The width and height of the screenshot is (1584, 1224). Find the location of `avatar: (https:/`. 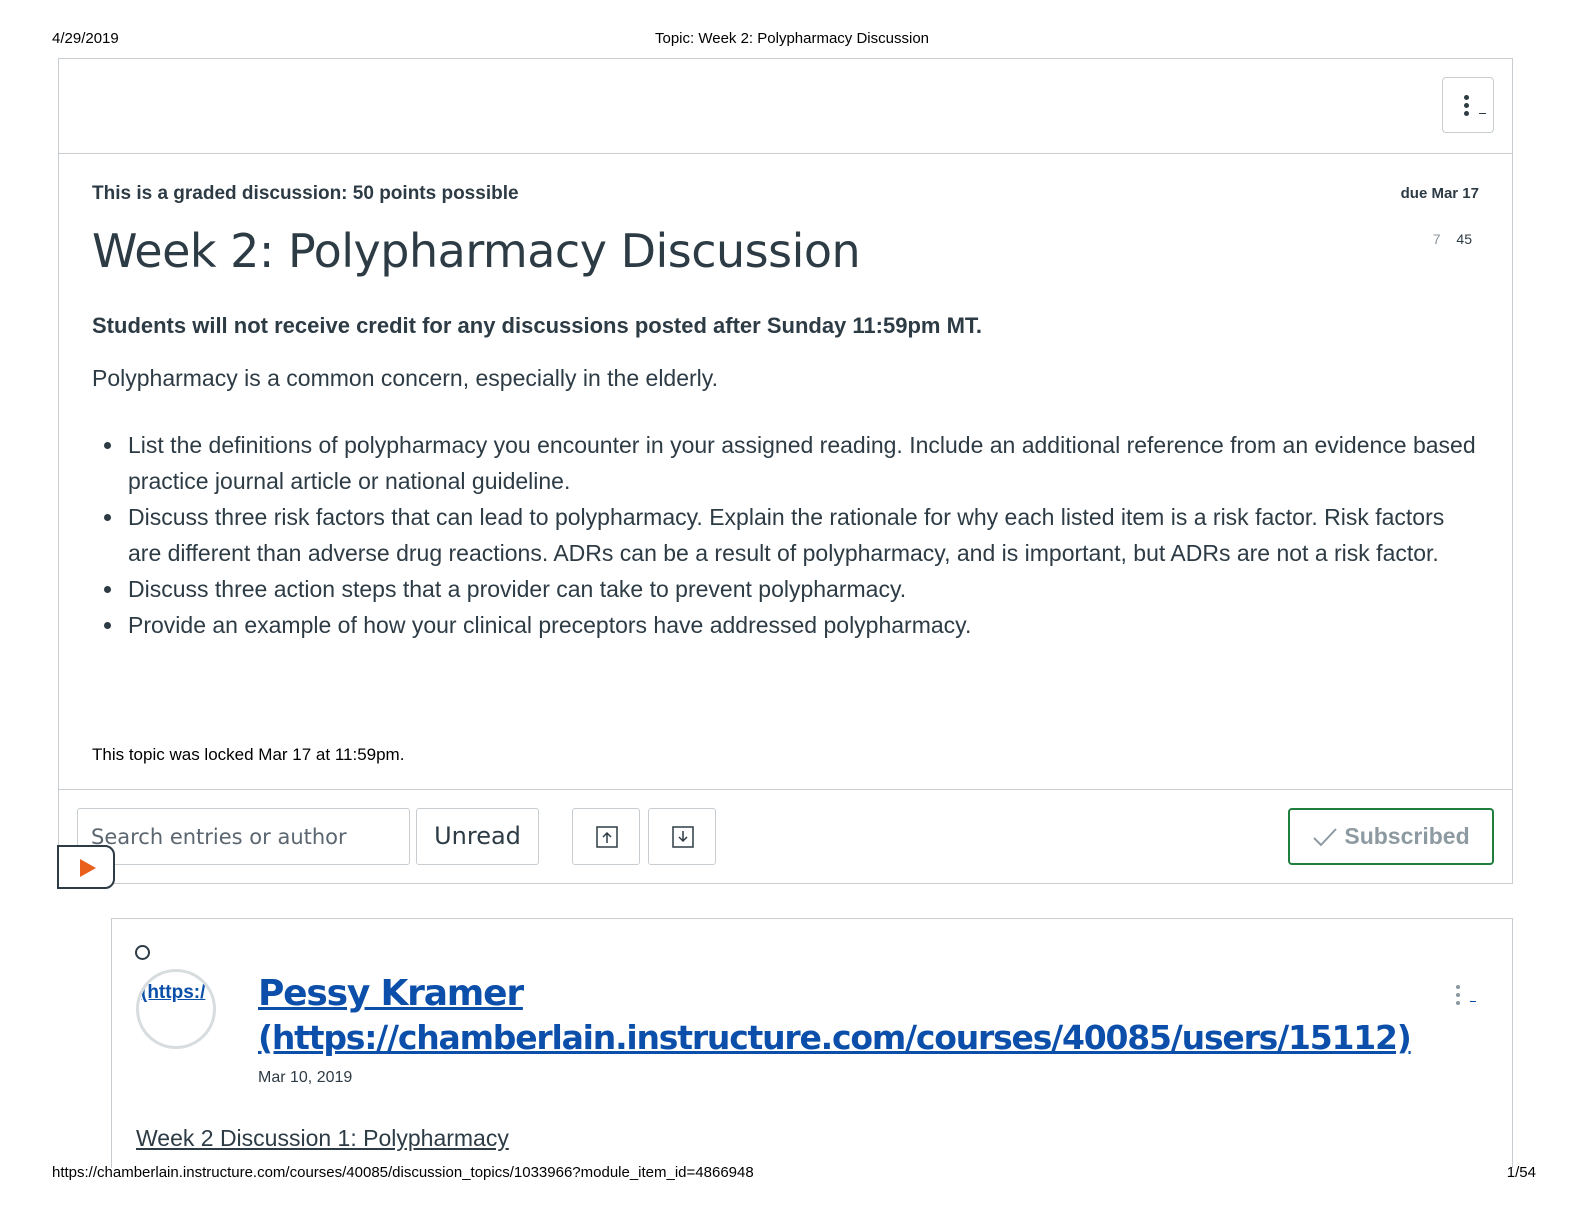

avatar: (https:/ is located at coordinates (176, 1009).